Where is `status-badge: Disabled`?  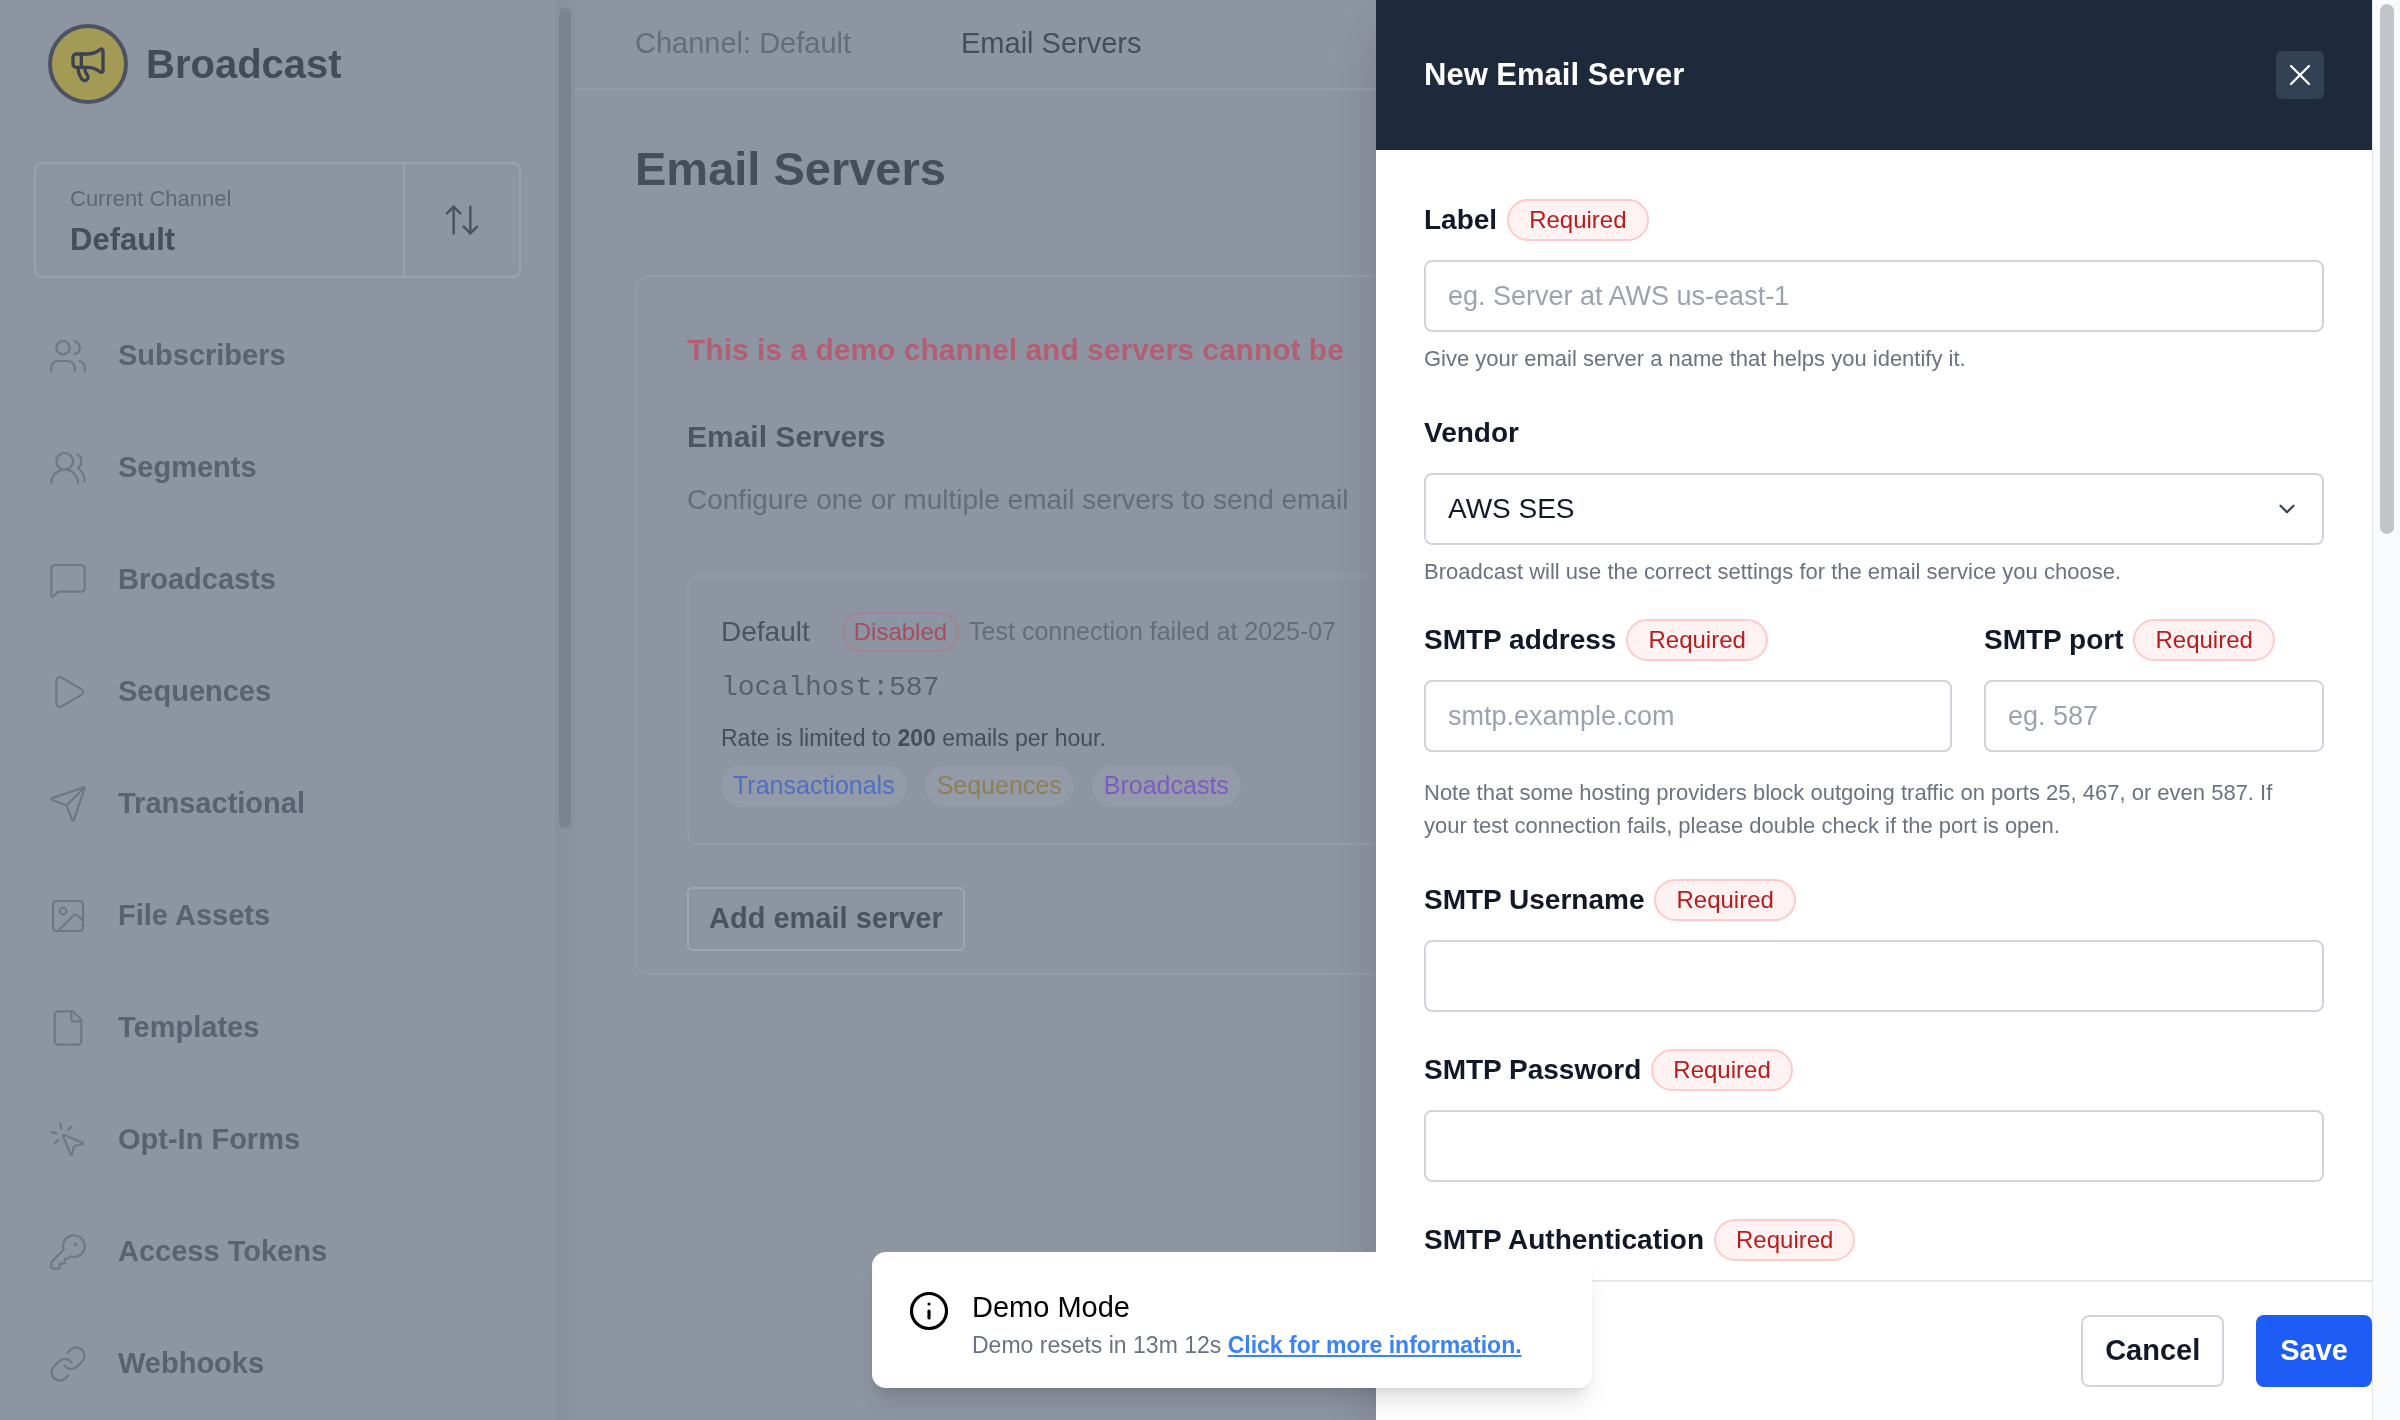
status-badge: Disabled is located at coordinates (900, 631).